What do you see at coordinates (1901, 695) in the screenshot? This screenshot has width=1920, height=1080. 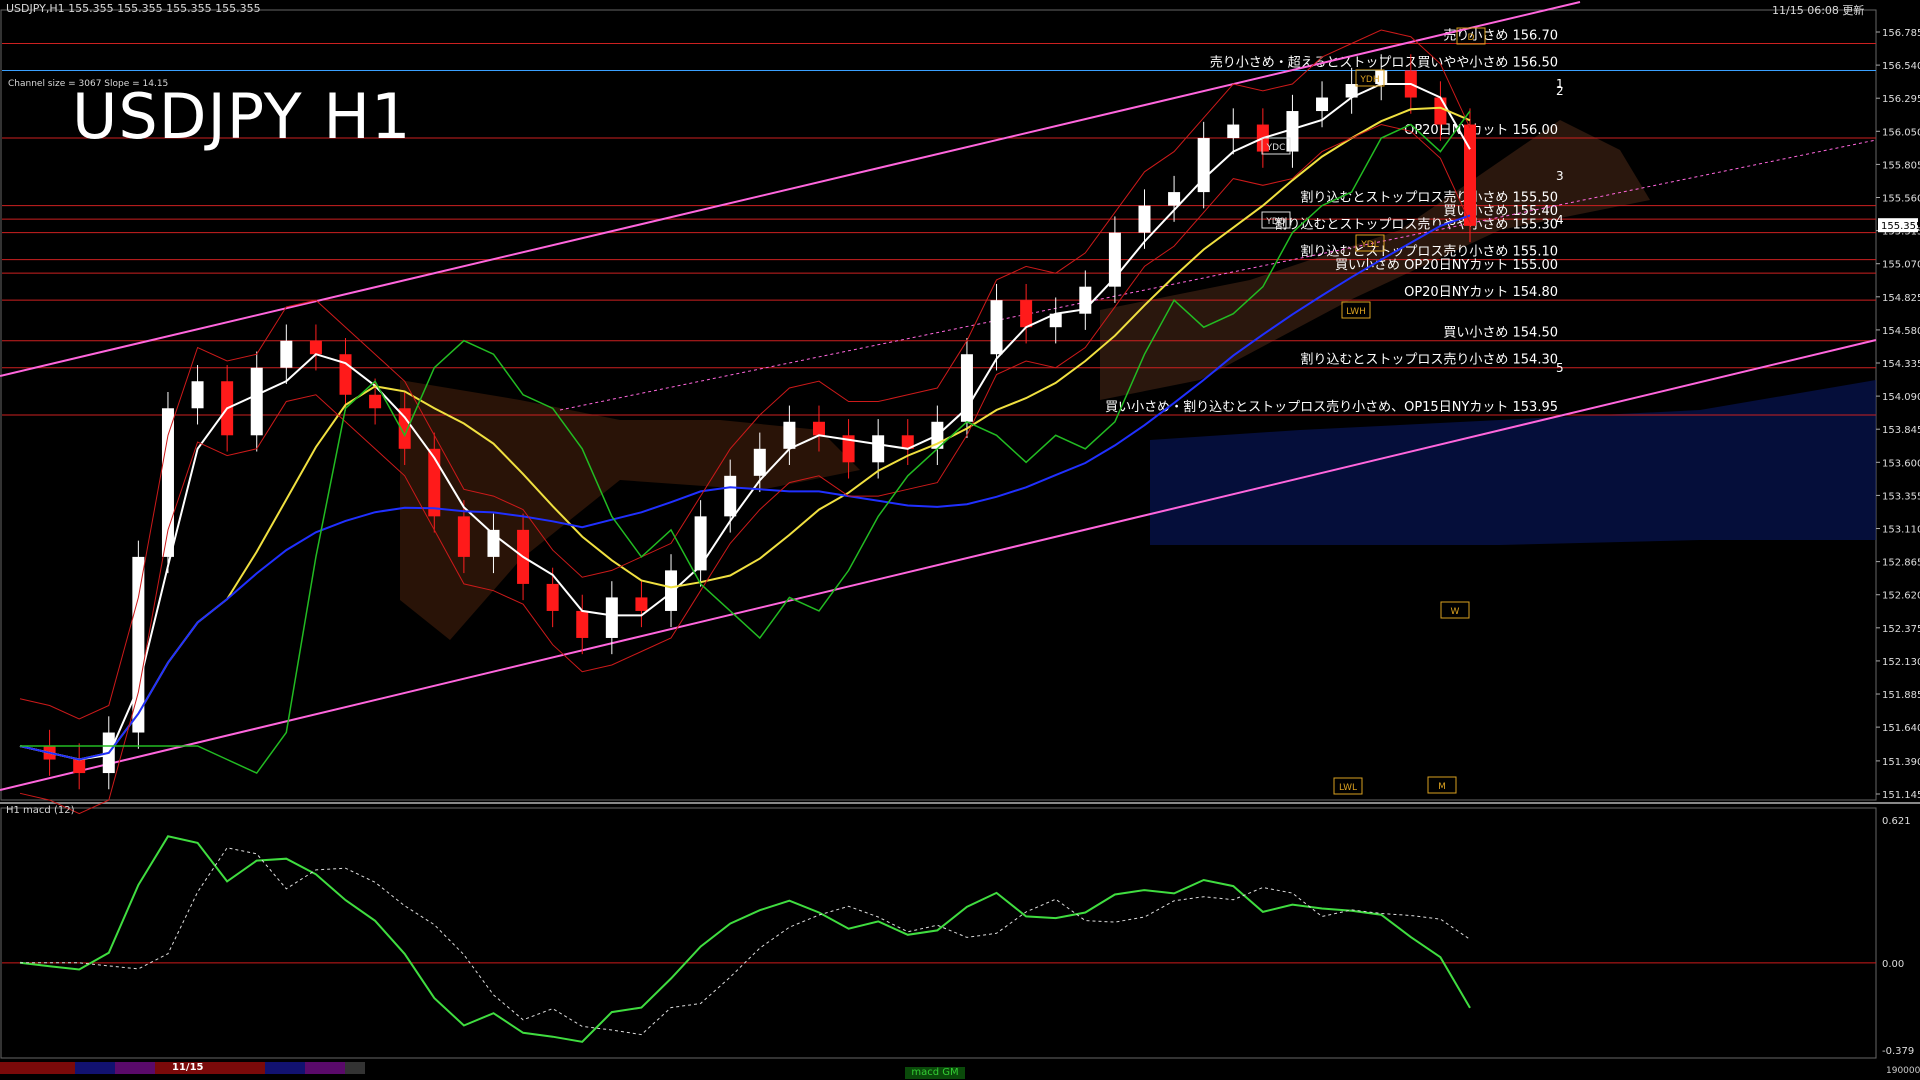 I see `tick-label: 151.885` at bounding box center [1901, 695].